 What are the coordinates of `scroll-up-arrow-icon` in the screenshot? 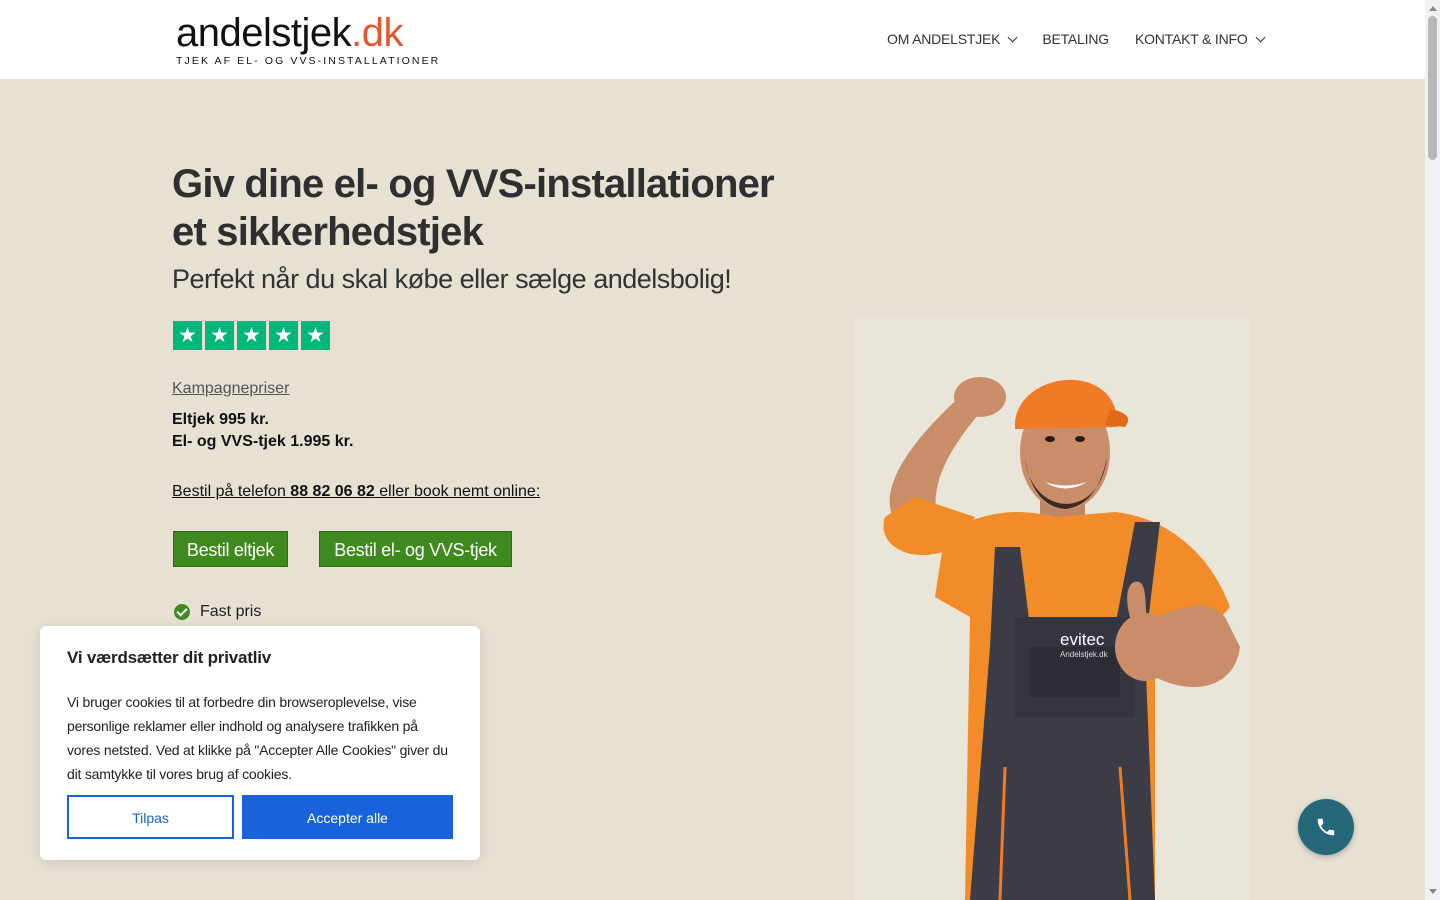 It's located at (1433, 8).